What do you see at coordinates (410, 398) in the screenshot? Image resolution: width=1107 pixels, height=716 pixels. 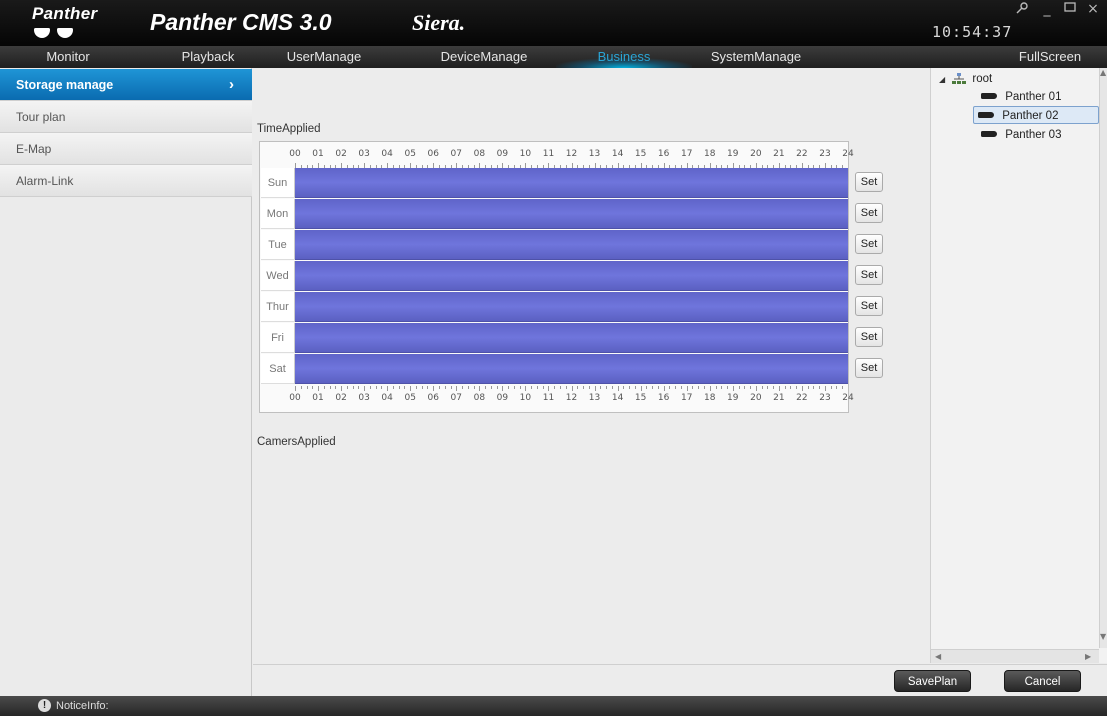 I see `hour-tick-label: 05` at bounding box center [410, 398].